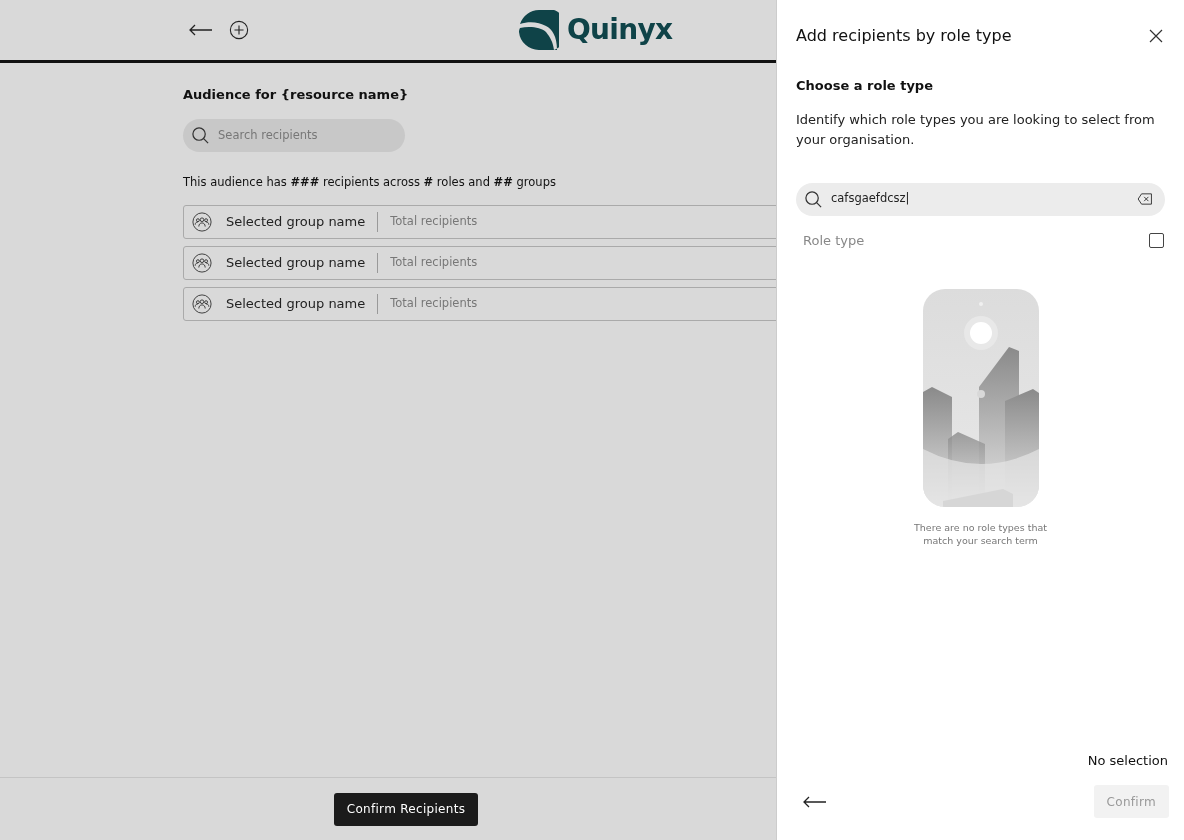 This screenshot has width=1184, height=840. Describe the element at coordinates (976, 129) in the screenshot. I see `panel-description: Identify which role types you are looking to select from your organisation.` at that location.